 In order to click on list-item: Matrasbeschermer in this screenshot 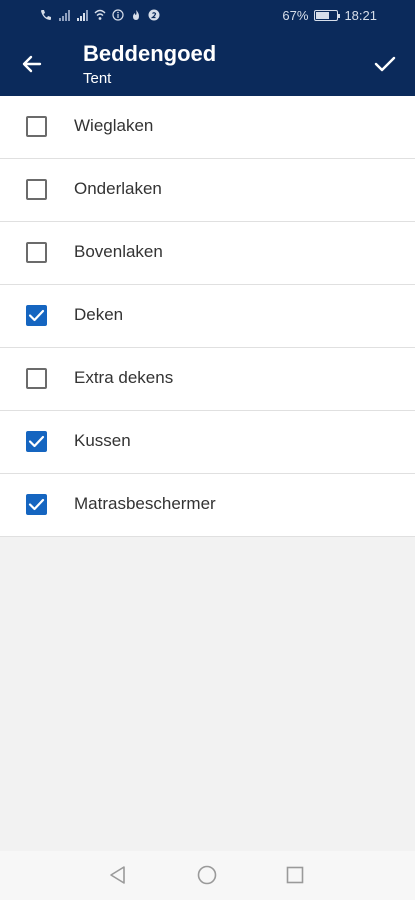, I will do `click(207, 505)`.